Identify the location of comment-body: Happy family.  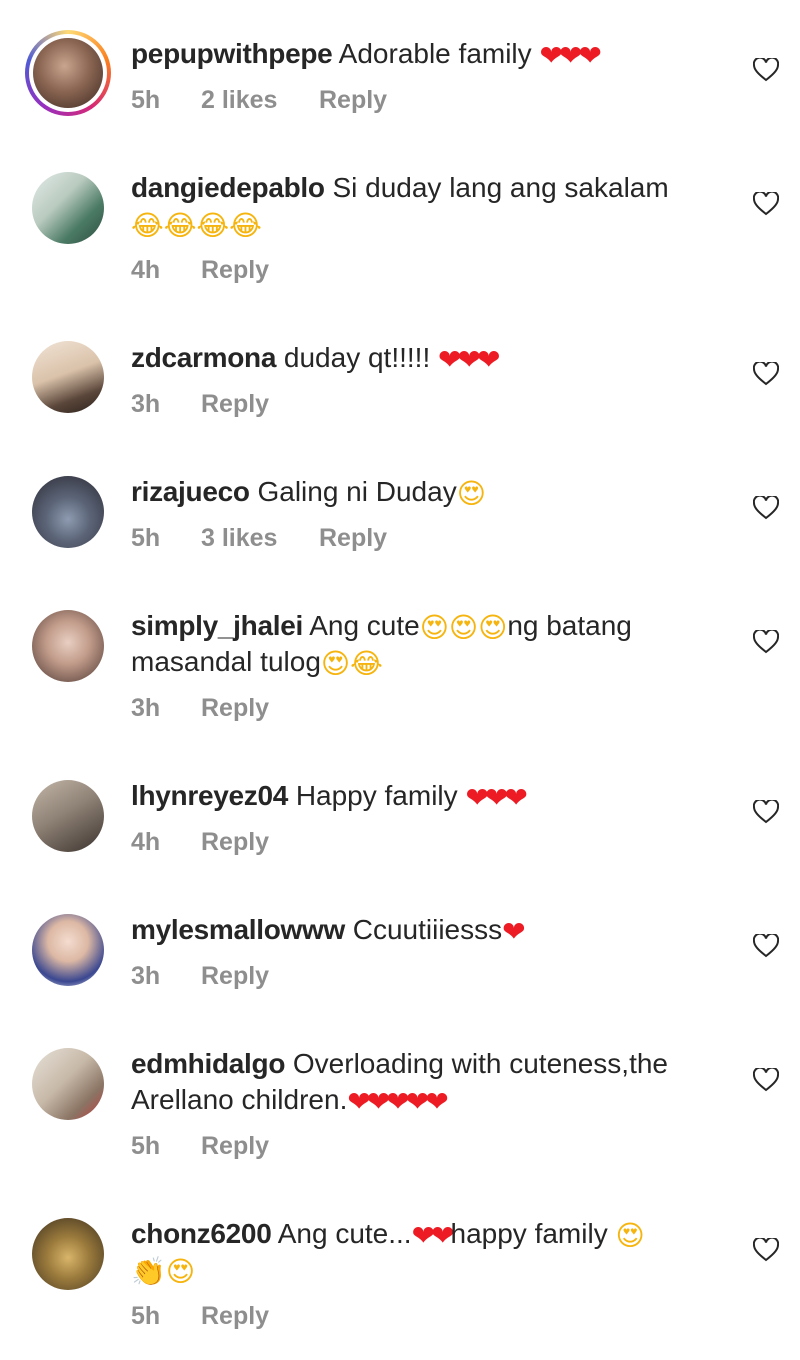
(376, 795).